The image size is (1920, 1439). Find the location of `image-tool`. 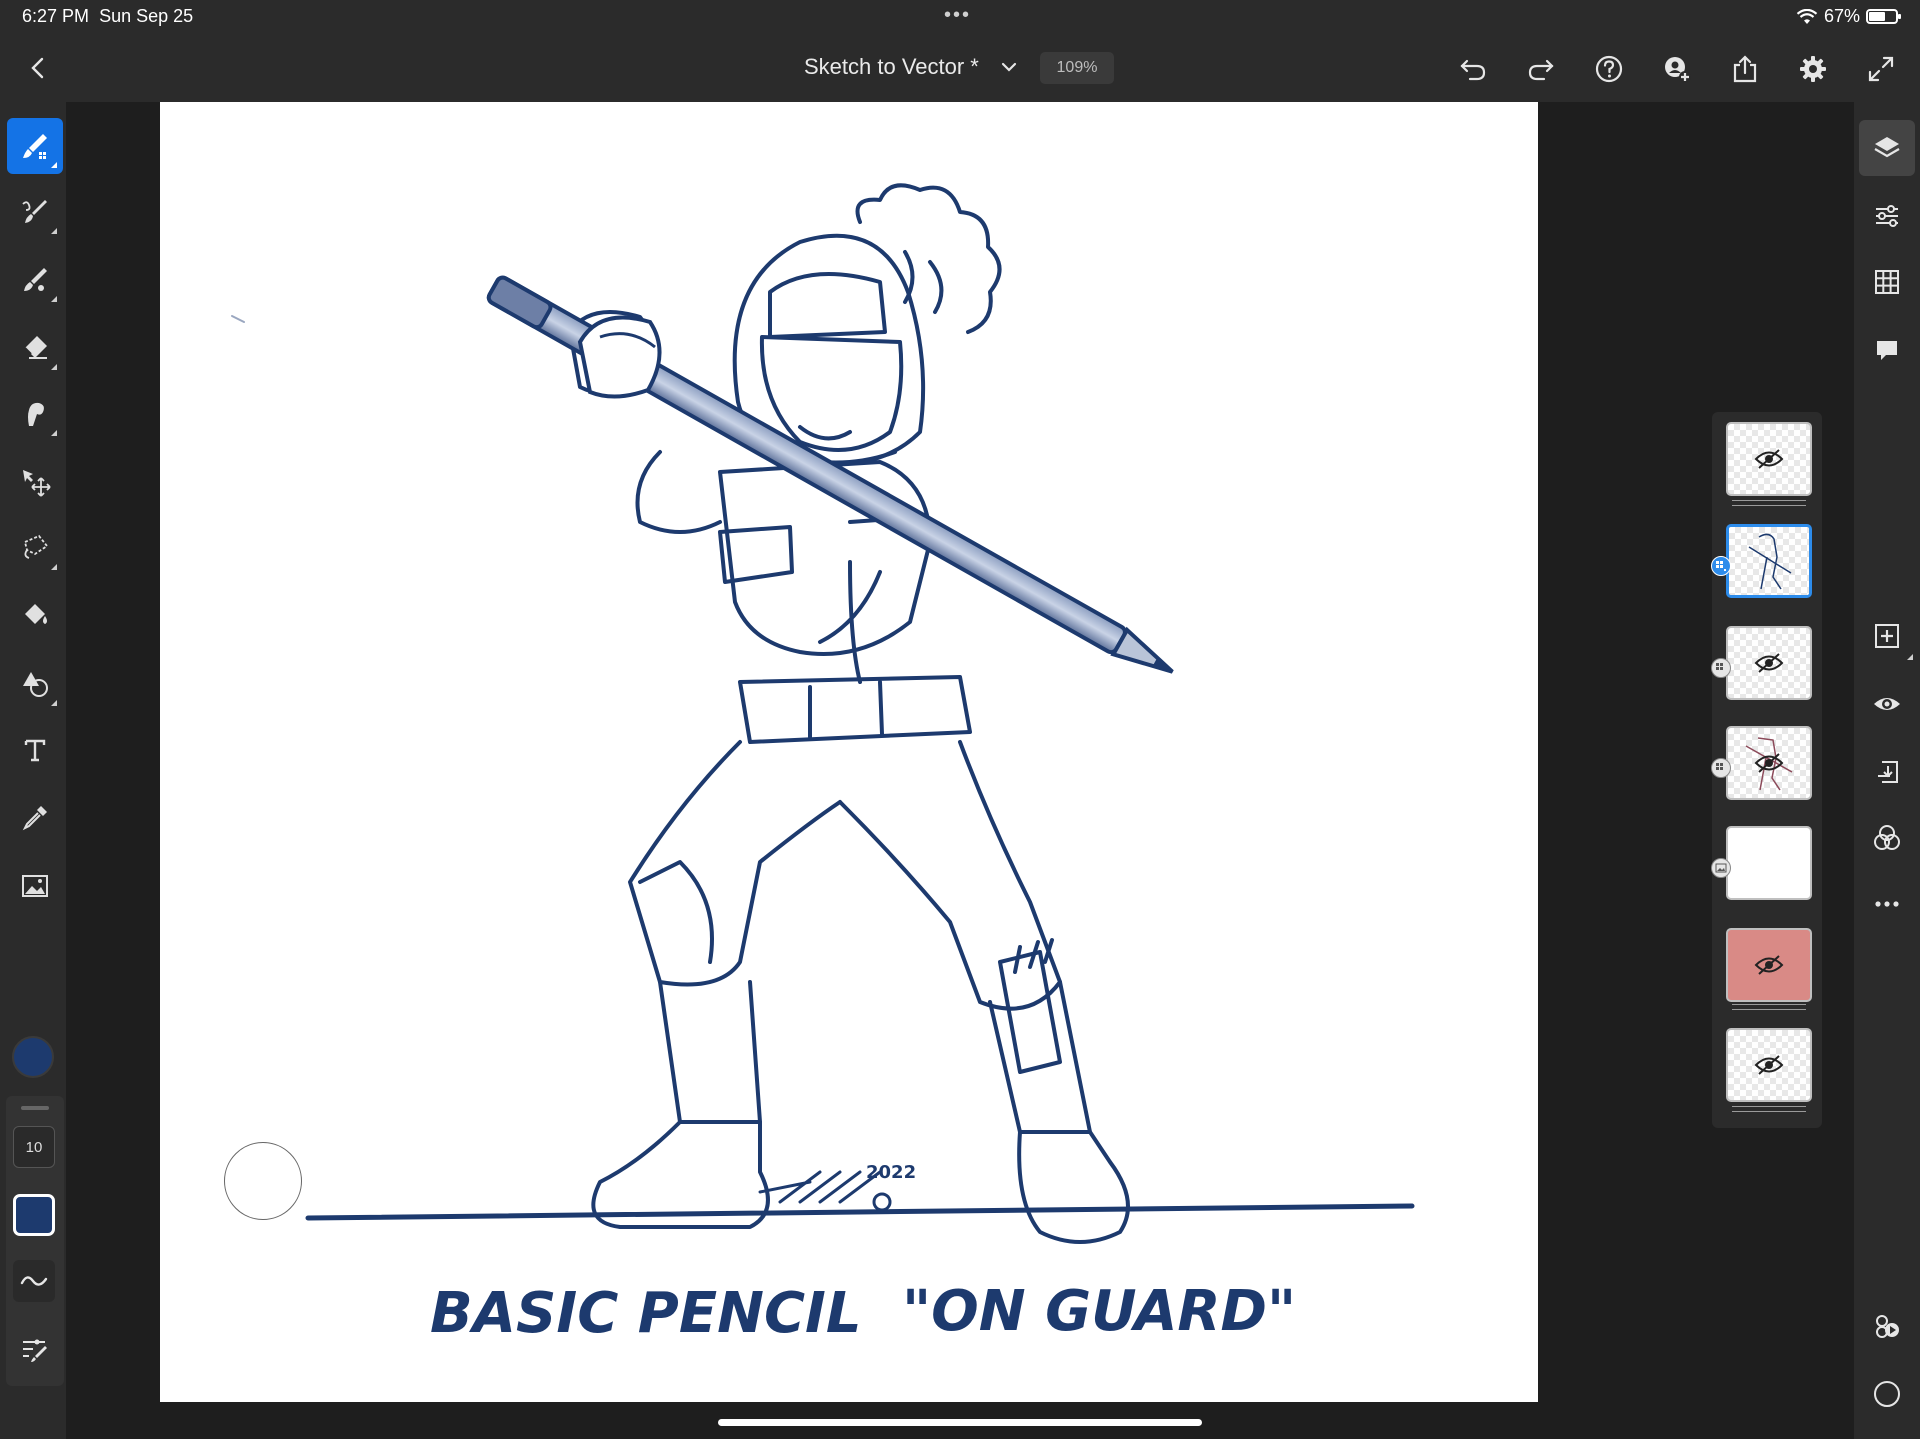

image-tool is located at coordinates (35, 886).